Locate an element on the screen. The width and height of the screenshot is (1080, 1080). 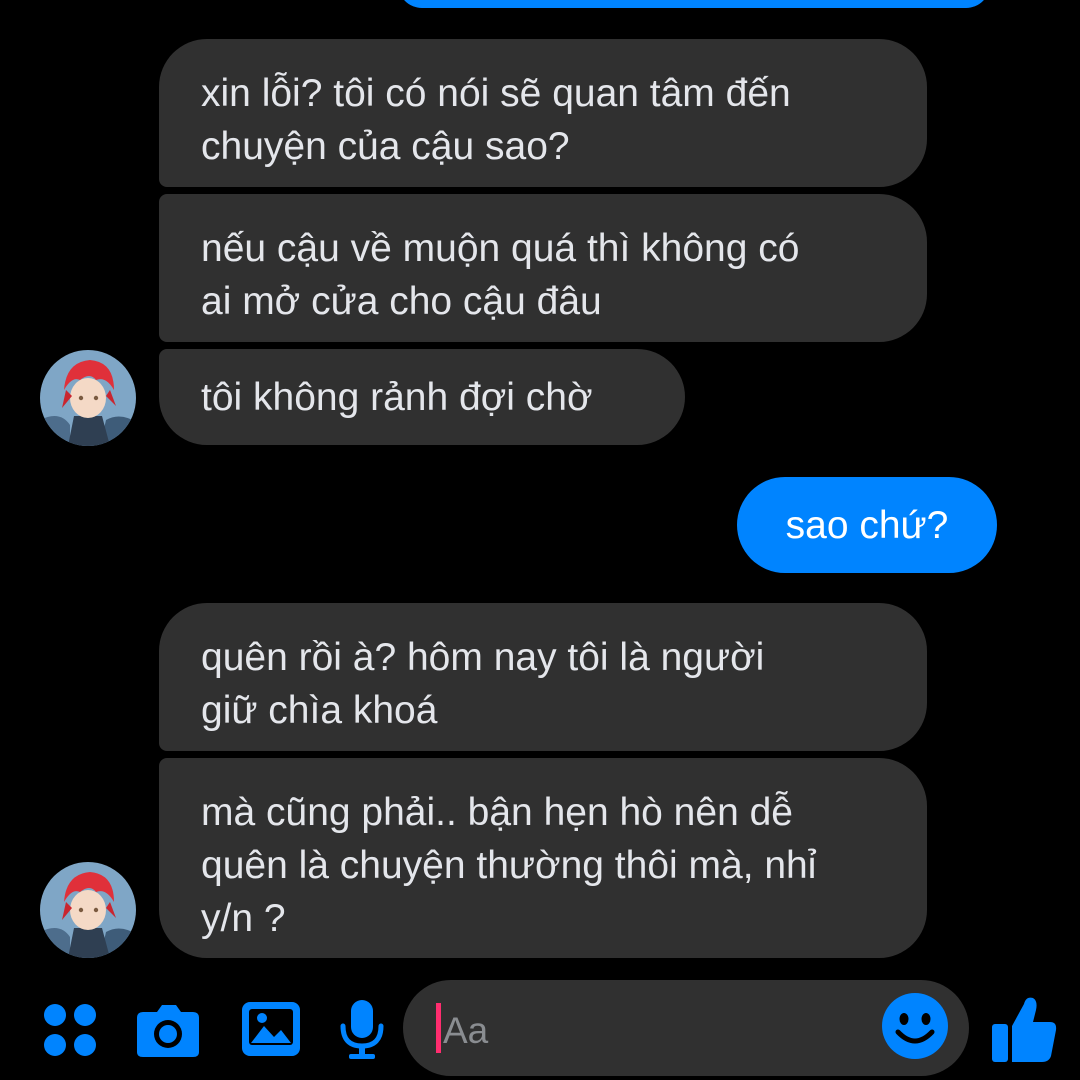
message-bubble: tôi không rảnh đợi chờ is located at coordinates (422, 397).